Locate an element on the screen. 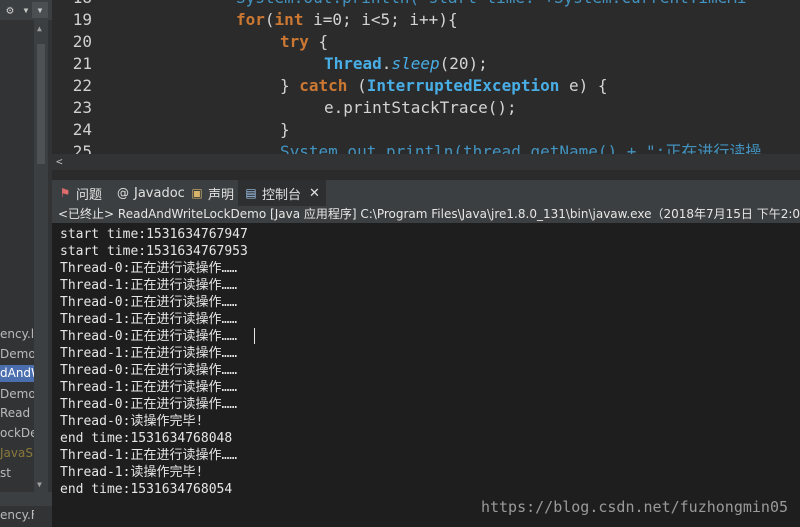 This screenshot has height=527, width=800. code-text: i=0; i<5; i++){ is located at coordinates (380, 19).